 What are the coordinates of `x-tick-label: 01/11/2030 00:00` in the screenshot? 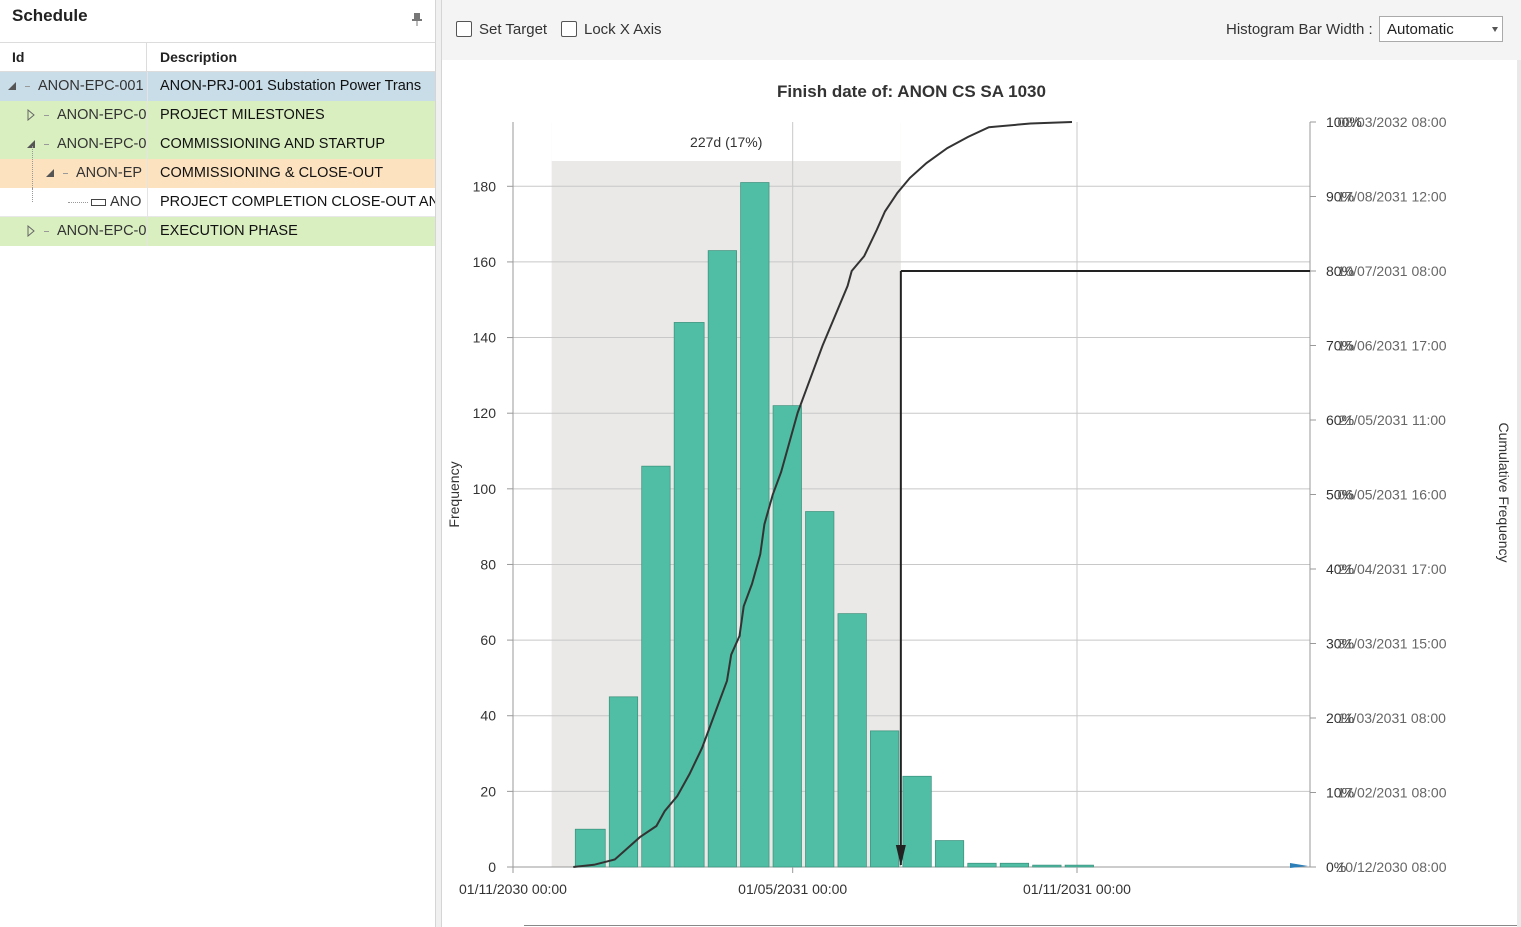 It's located at (513, 889).